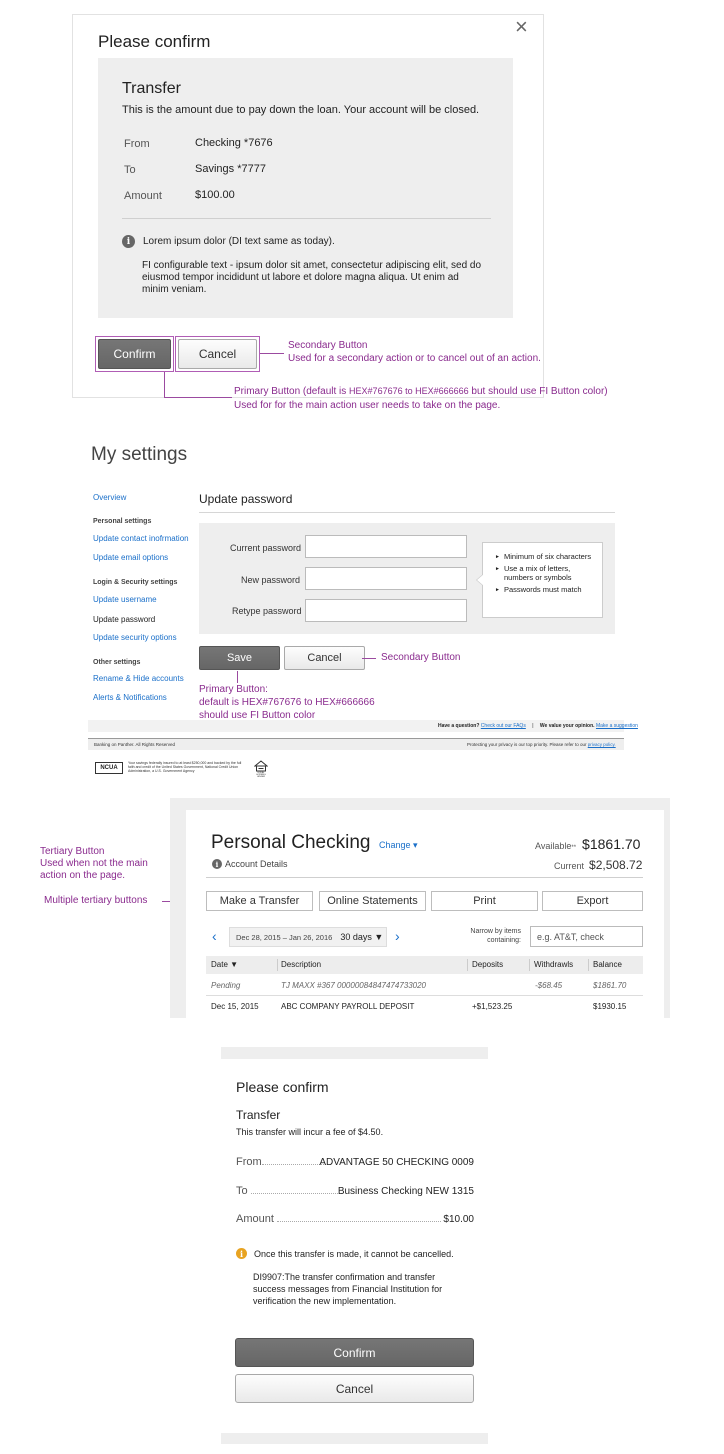 The height and width of the screenshot is (1454, 724). Describe the element at coordinates (301, 964) in the screenshot. I see `col-description: Description` at that location.